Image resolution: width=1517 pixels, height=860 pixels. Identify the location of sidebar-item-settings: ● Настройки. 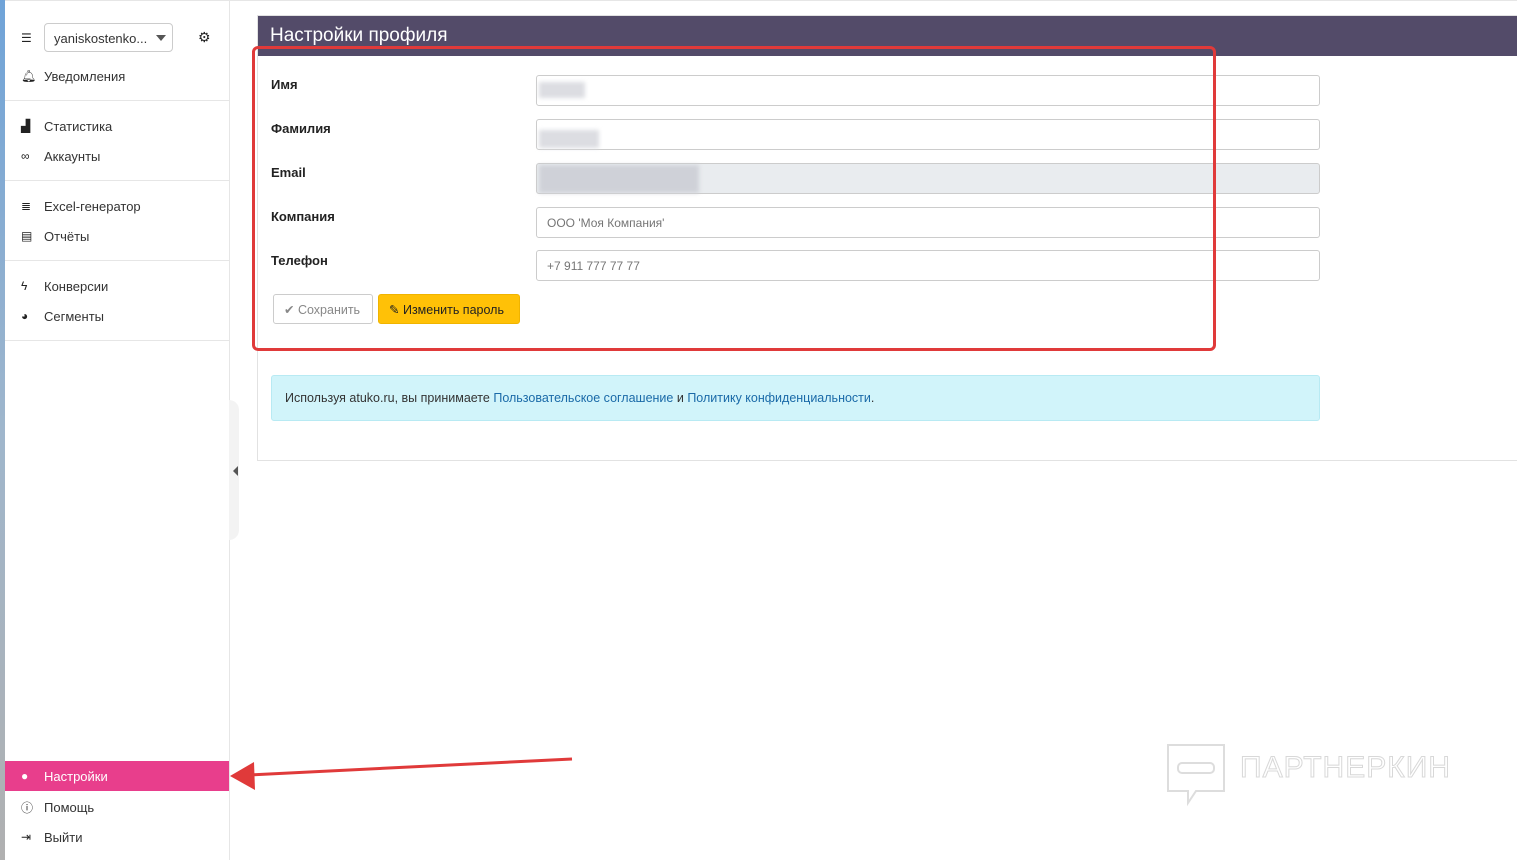
(117, 776).